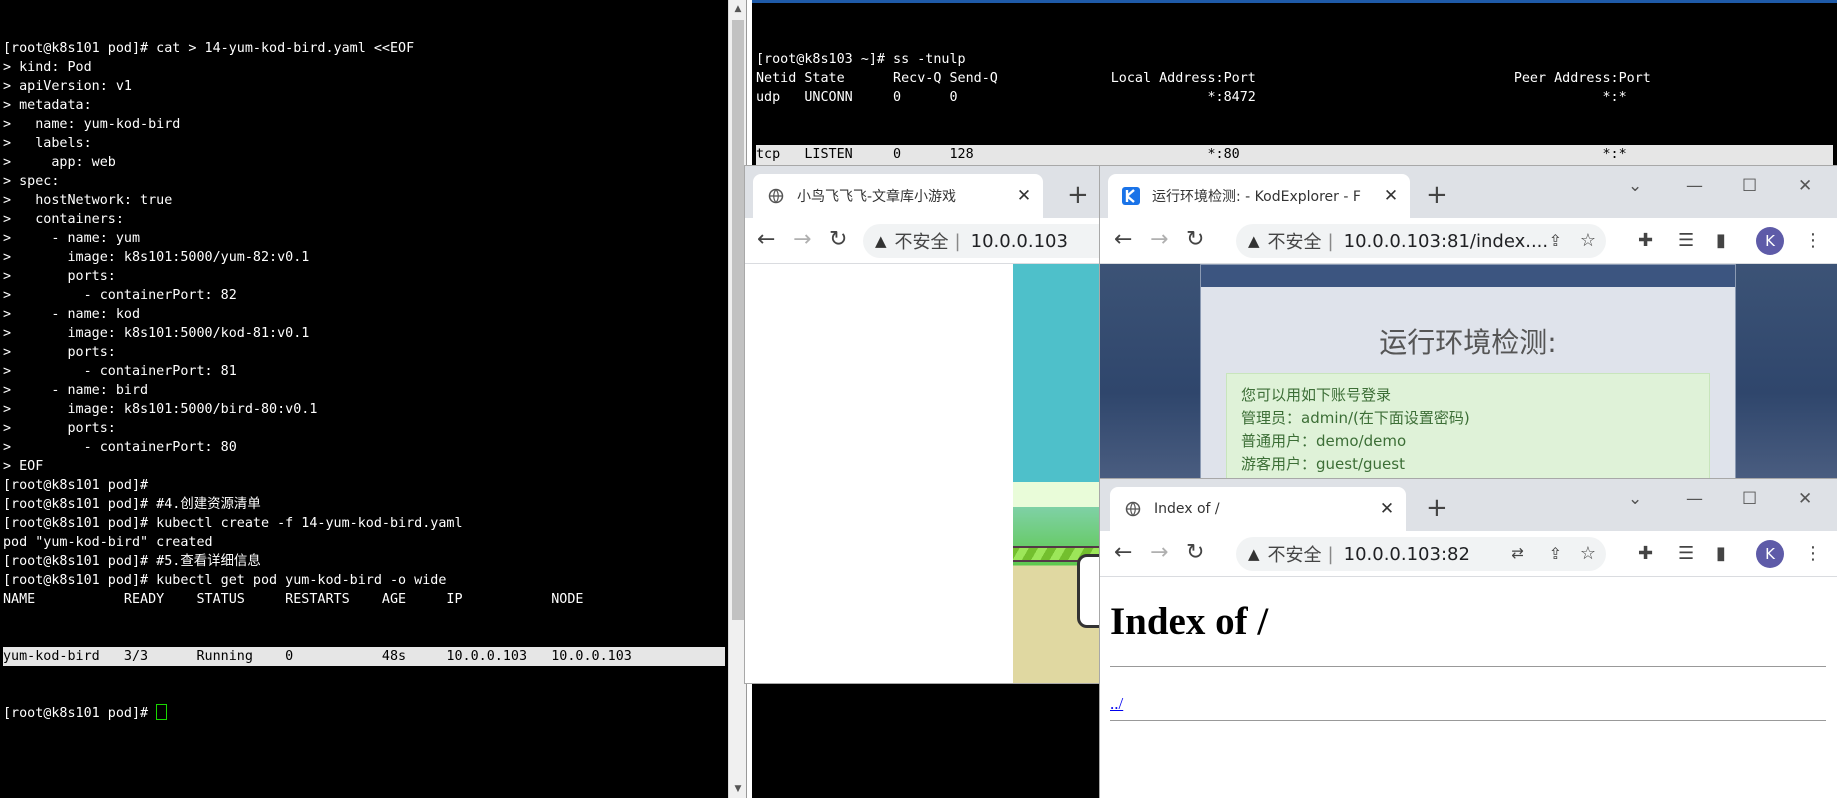 This screenshot has height=798, width=1837. I want to click on tab-kodexplorer: 运行环境检测: - KodExplorer - F ✕, so click(1259, 196).